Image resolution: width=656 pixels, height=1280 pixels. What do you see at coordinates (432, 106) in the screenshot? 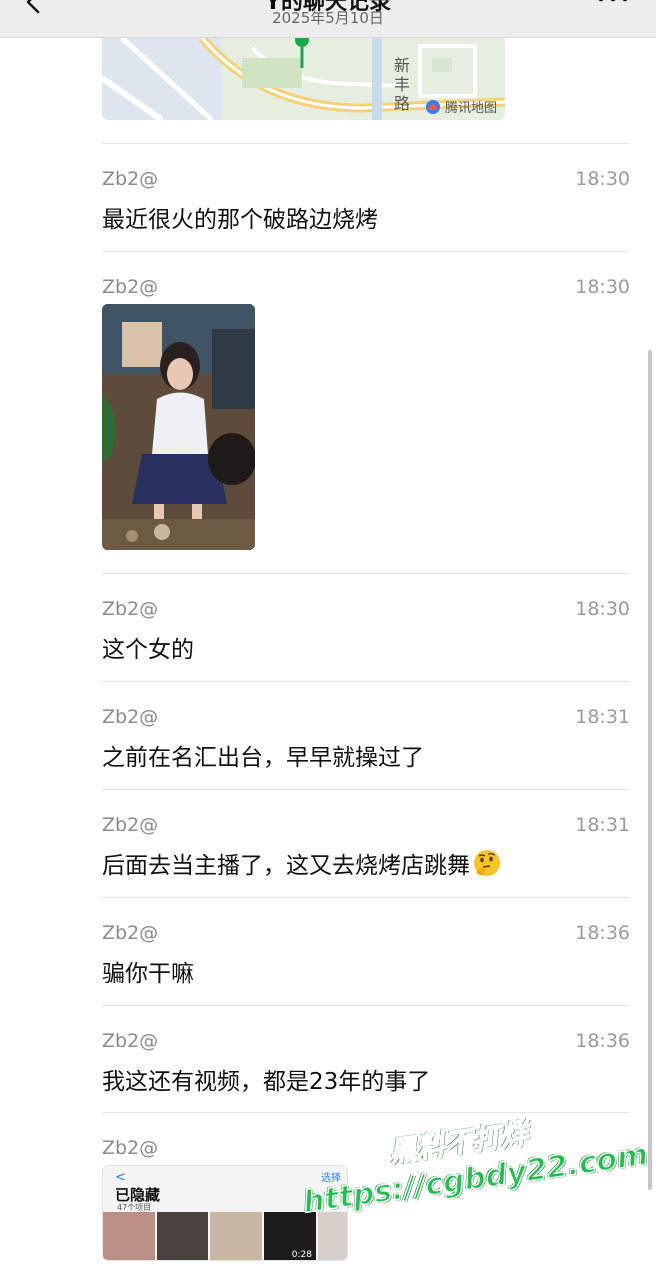
I see `tencent-map-logo-icon` at bounding box center [432, 106].